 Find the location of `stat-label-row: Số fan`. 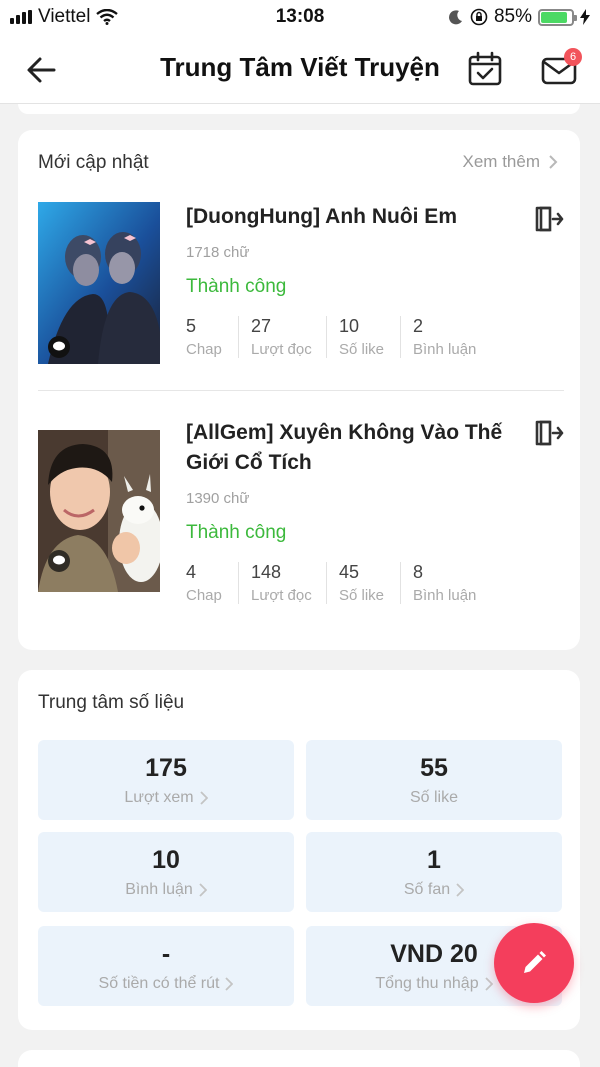

stat-label-row: Số fan is located at coordinates (434, 890).